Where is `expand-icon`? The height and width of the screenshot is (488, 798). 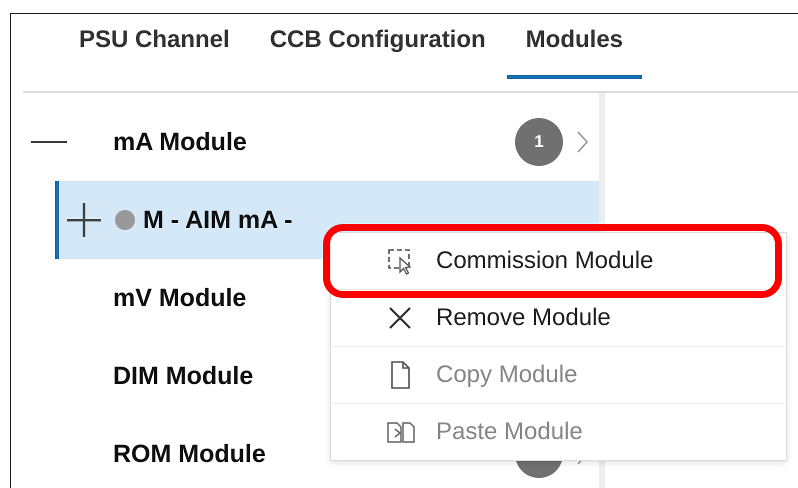
expand-icon is located at coordinates (84, 220).